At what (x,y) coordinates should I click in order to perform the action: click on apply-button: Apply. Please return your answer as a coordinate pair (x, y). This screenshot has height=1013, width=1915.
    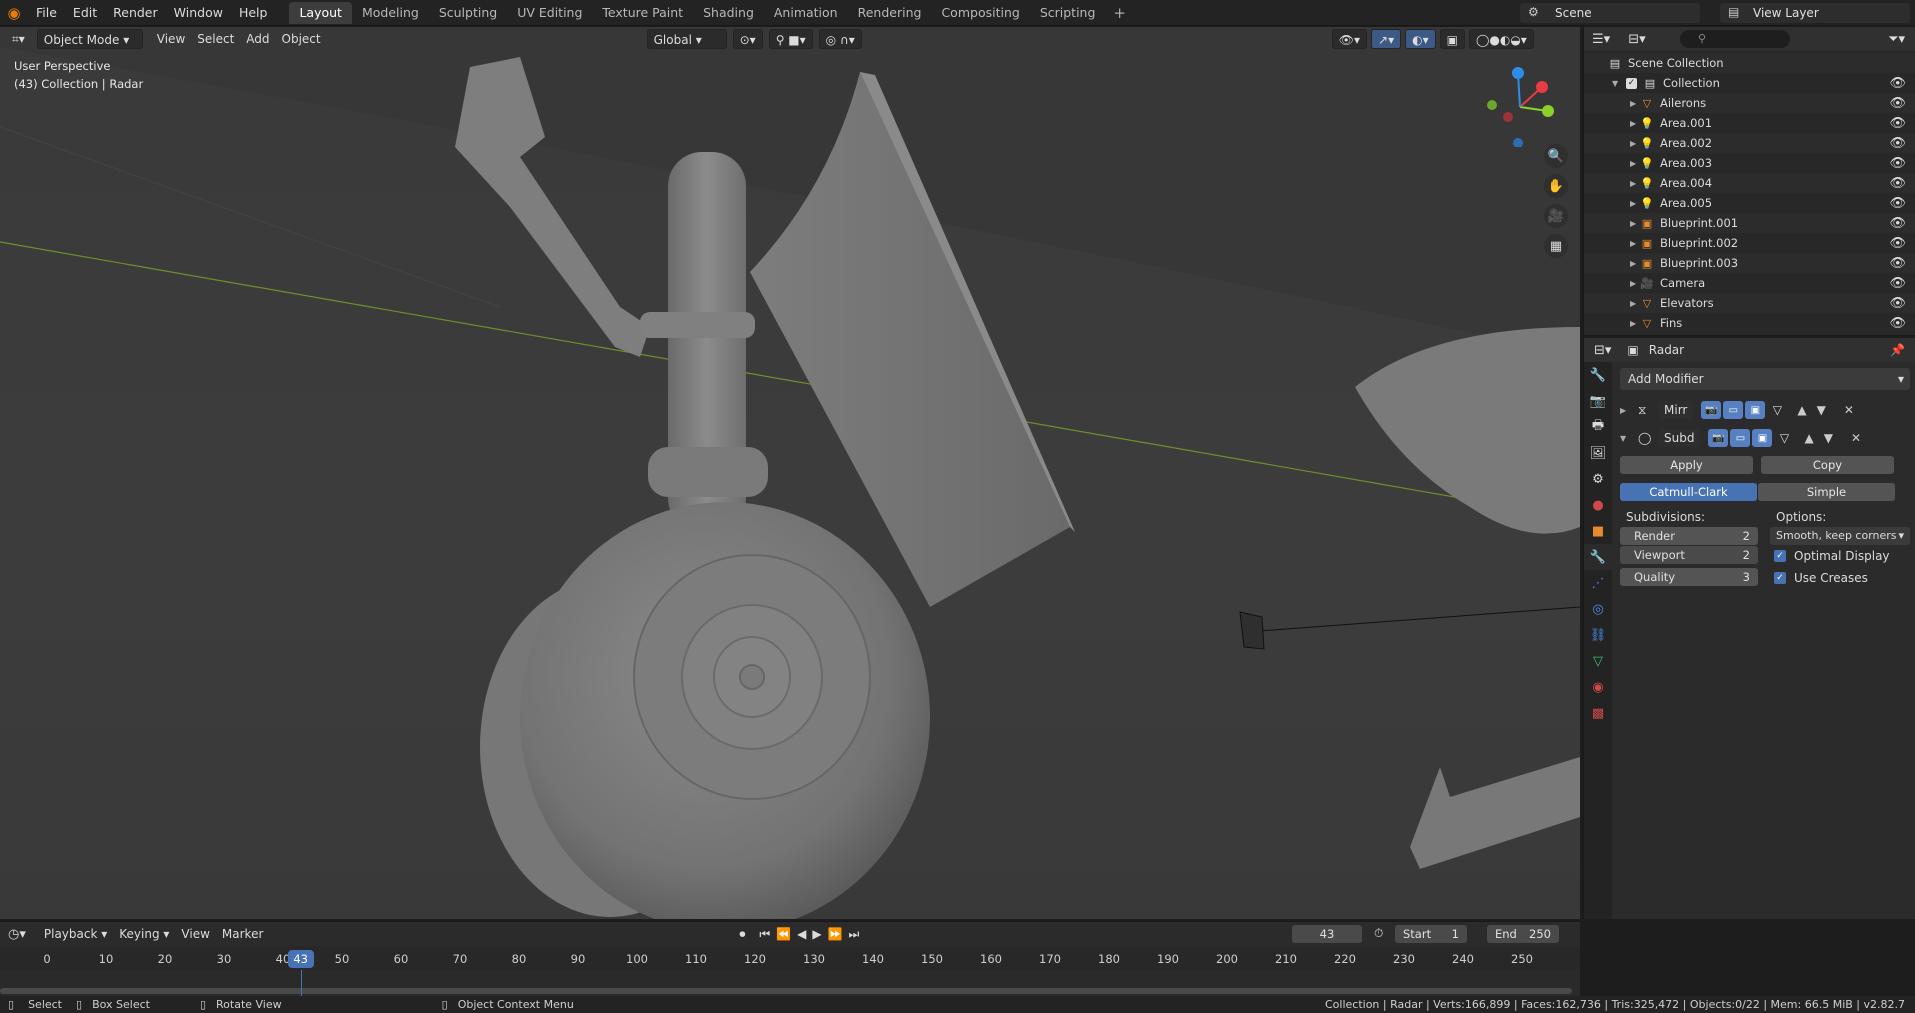
    Looking at the image, I should click on (1686, 465).